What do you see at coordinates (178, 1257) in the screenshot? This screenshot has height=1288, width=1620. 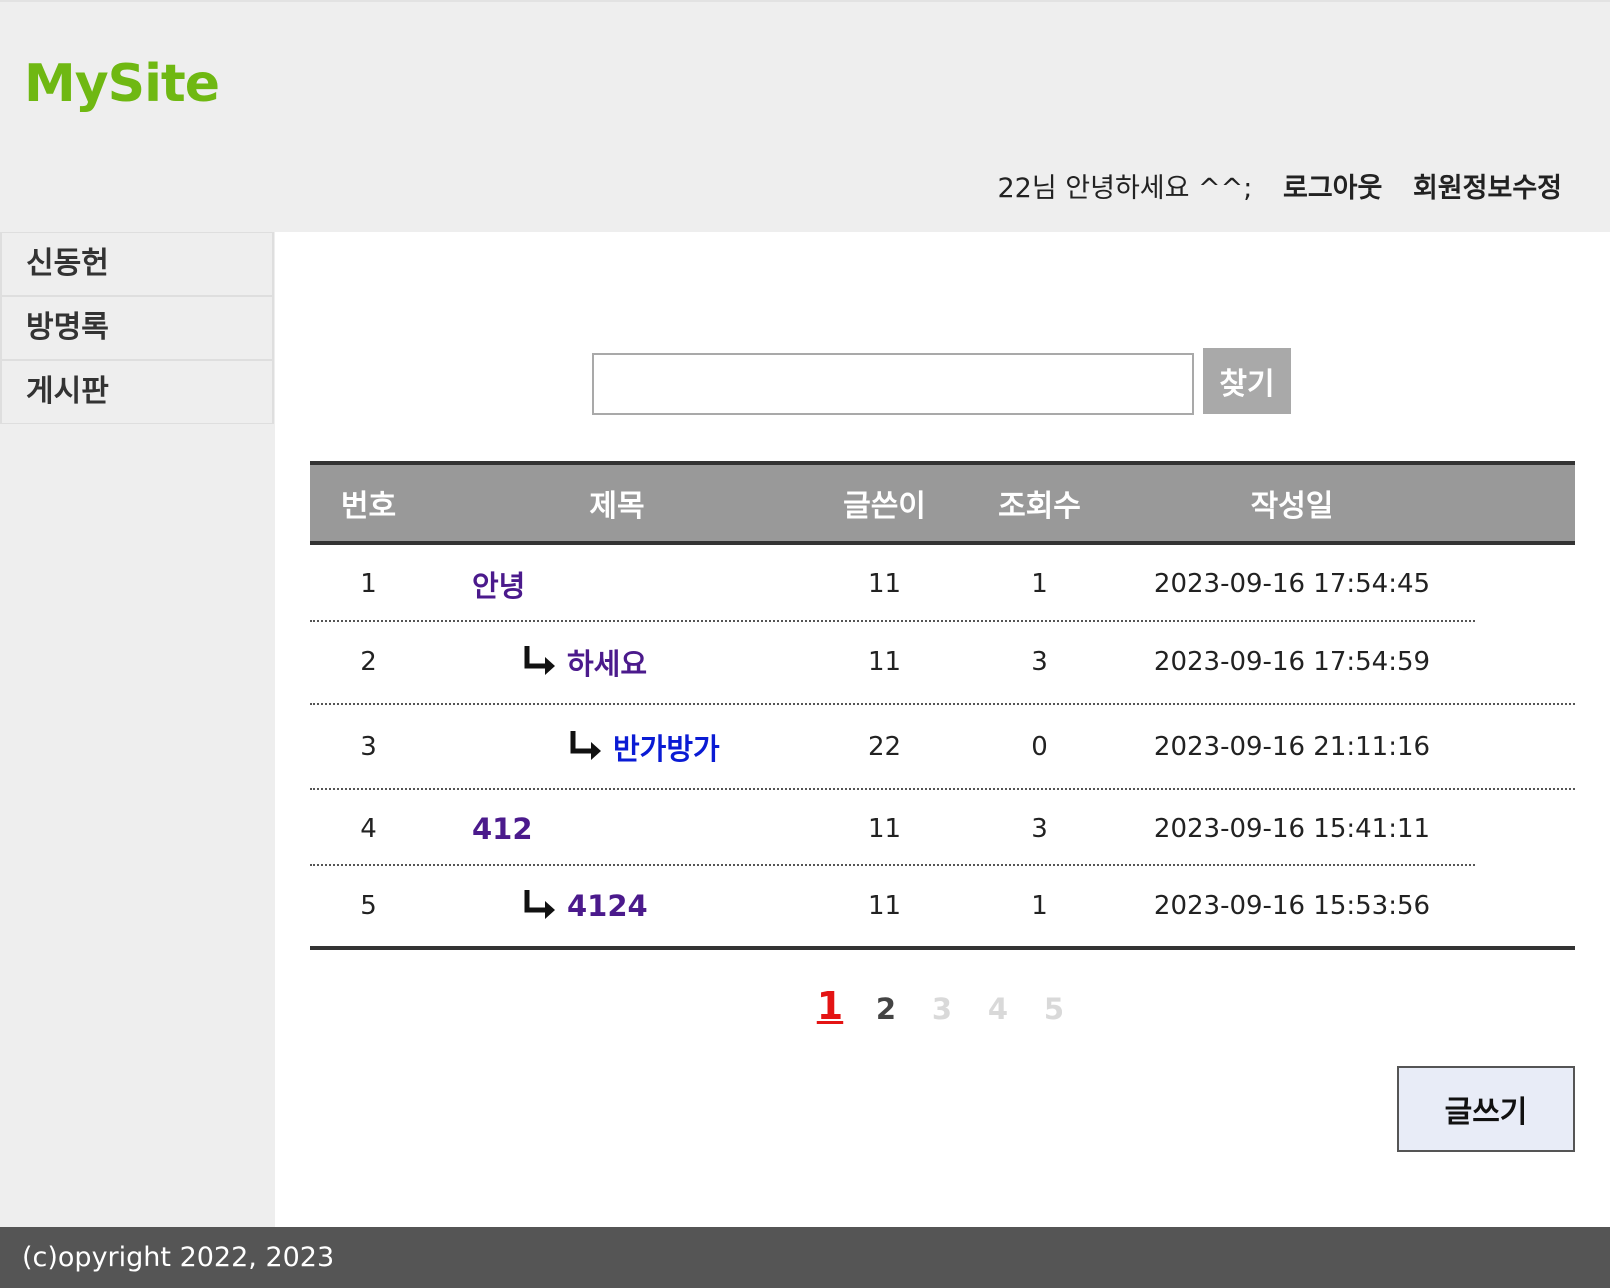 I see `copyright-text: (c)opyright 2022, 2023` at bounding box center [178, 1257].